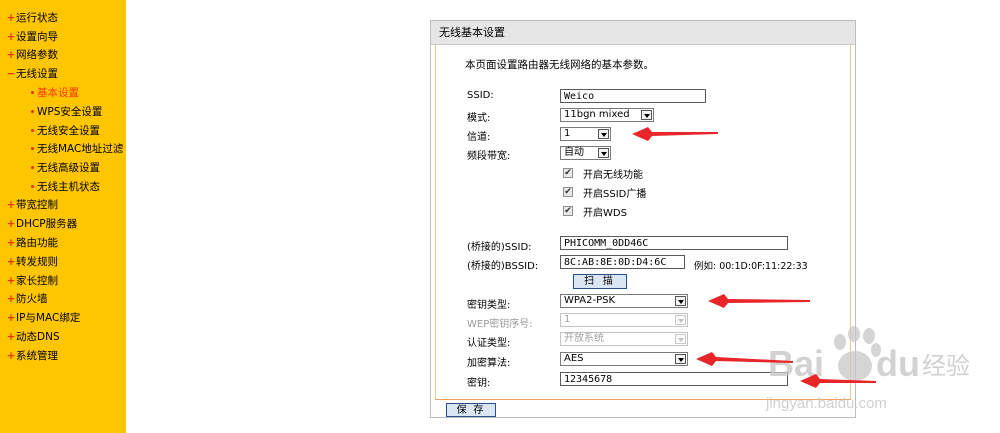  Describe the element at coordinates (754, 257) in the screenshot. I see `annotation-arrows` at that location.